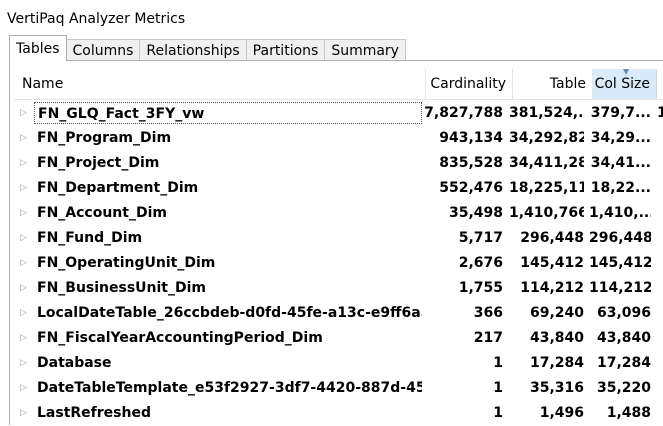 This screenshot has height=426, width=663. I want to click on row-name: FN_Account_Dim, so click(102, 213).